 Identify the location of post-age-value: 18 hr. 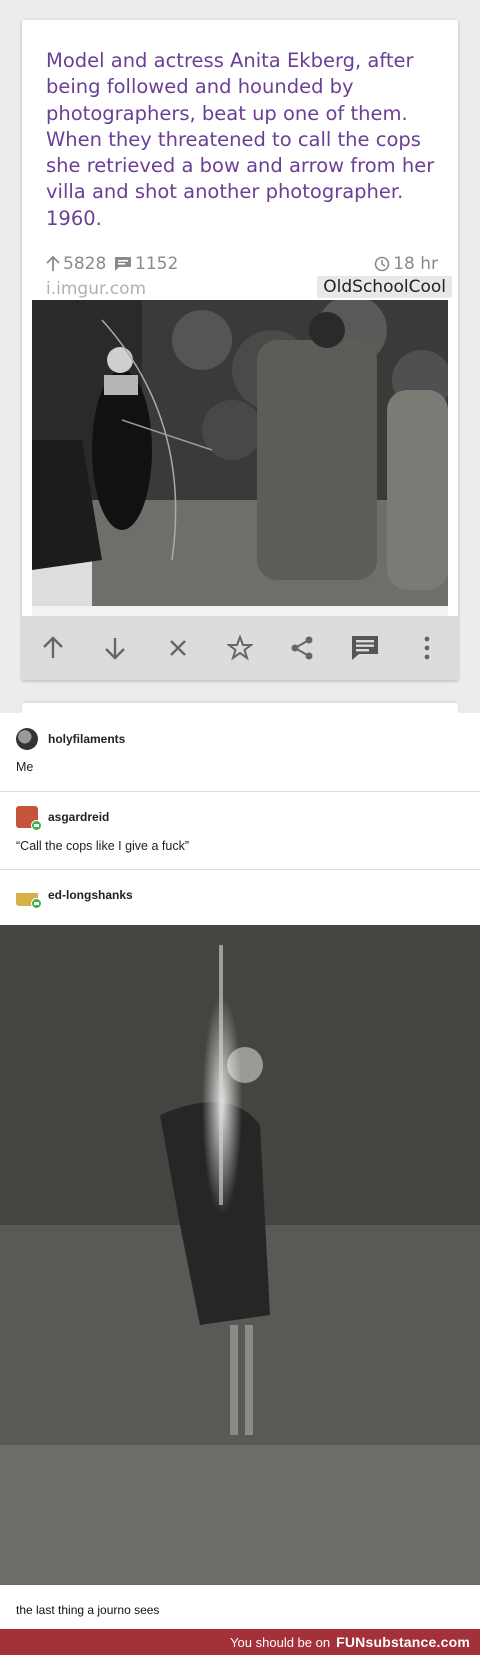
(415, 264).